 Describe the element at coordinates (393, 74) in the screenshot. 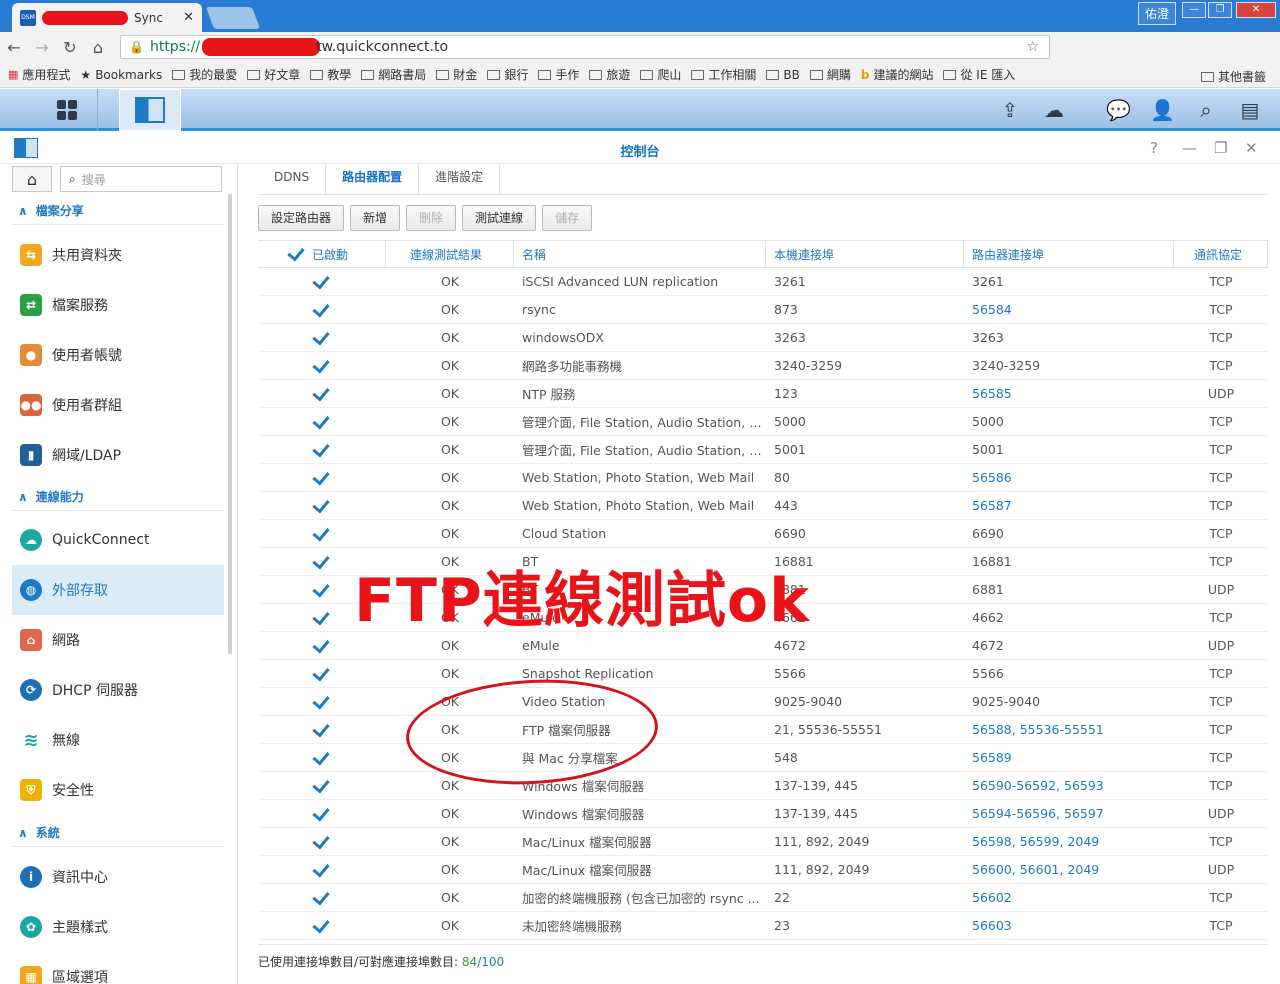

I see `bookmark-folder: 網路書局` at that location.